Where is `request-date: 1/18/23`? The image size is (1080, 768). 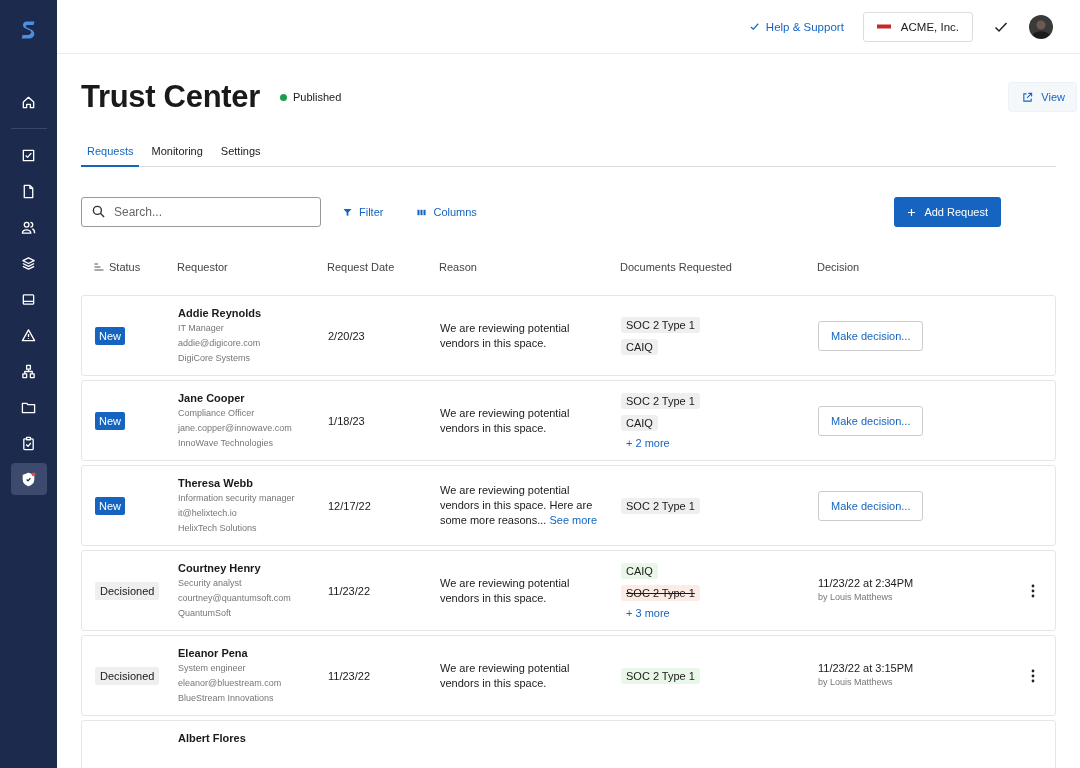
request-date: 1/18/23 is located at coordinates (346, 420).